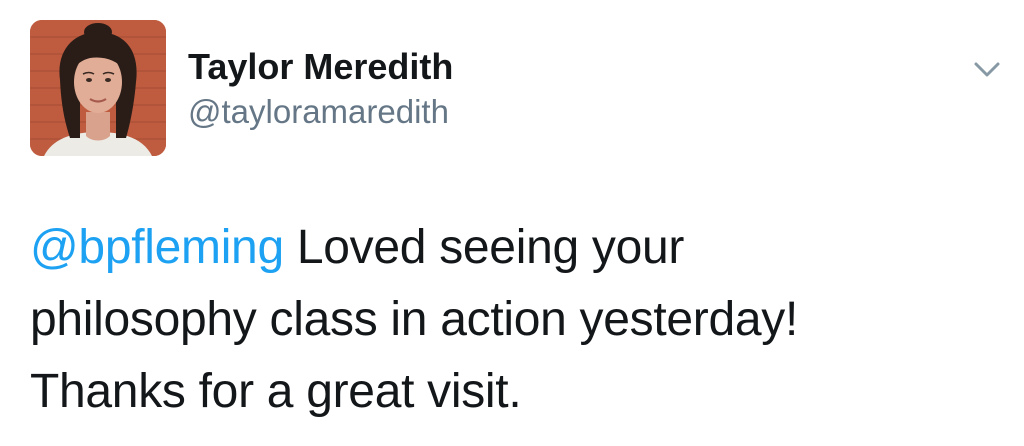 The height and width of the screenshot is (446, 1024). What do you see at coordinates (484, 247) in the screenshot?
I see `tweet-text-fragment: Loved seeing your` at bounding box center [484, 247].